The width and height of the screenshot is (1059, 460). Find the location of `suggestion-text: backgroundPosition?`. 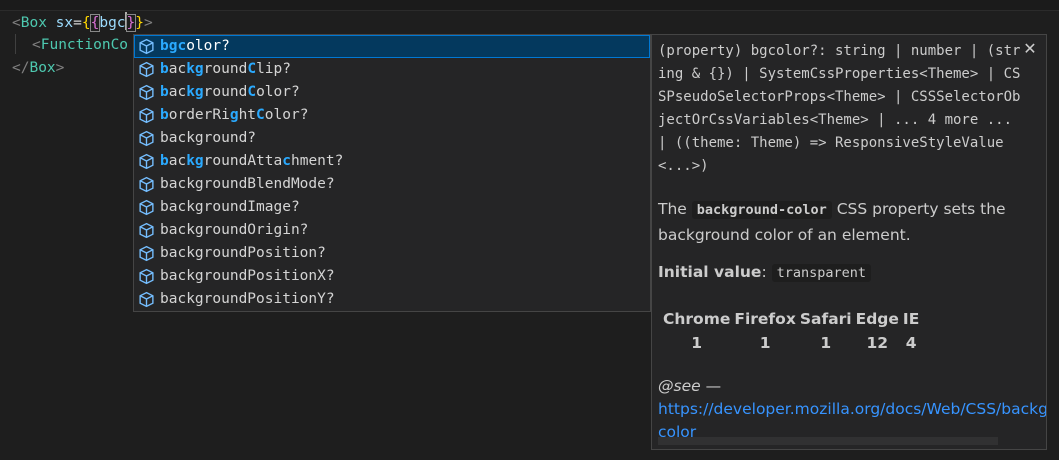

suggestion-text: backgroundPosition? is located at coordinates (243, 253).